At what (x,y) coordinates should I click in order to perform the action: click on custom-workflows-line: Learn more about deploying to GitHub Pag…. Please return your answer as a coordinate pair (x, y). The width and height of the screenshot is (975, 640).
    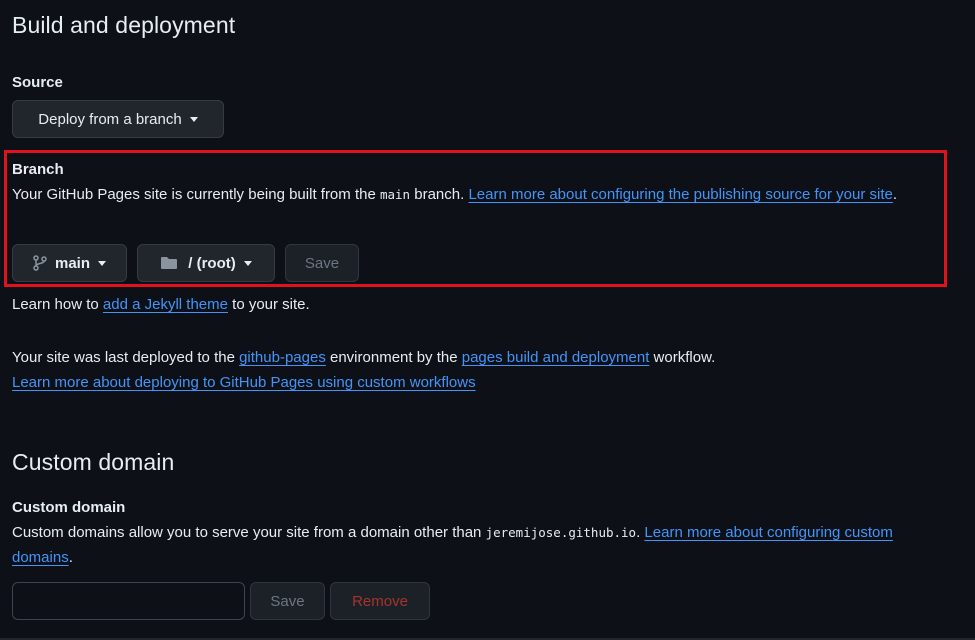
    Looking at the image, I should click on (244, 382).